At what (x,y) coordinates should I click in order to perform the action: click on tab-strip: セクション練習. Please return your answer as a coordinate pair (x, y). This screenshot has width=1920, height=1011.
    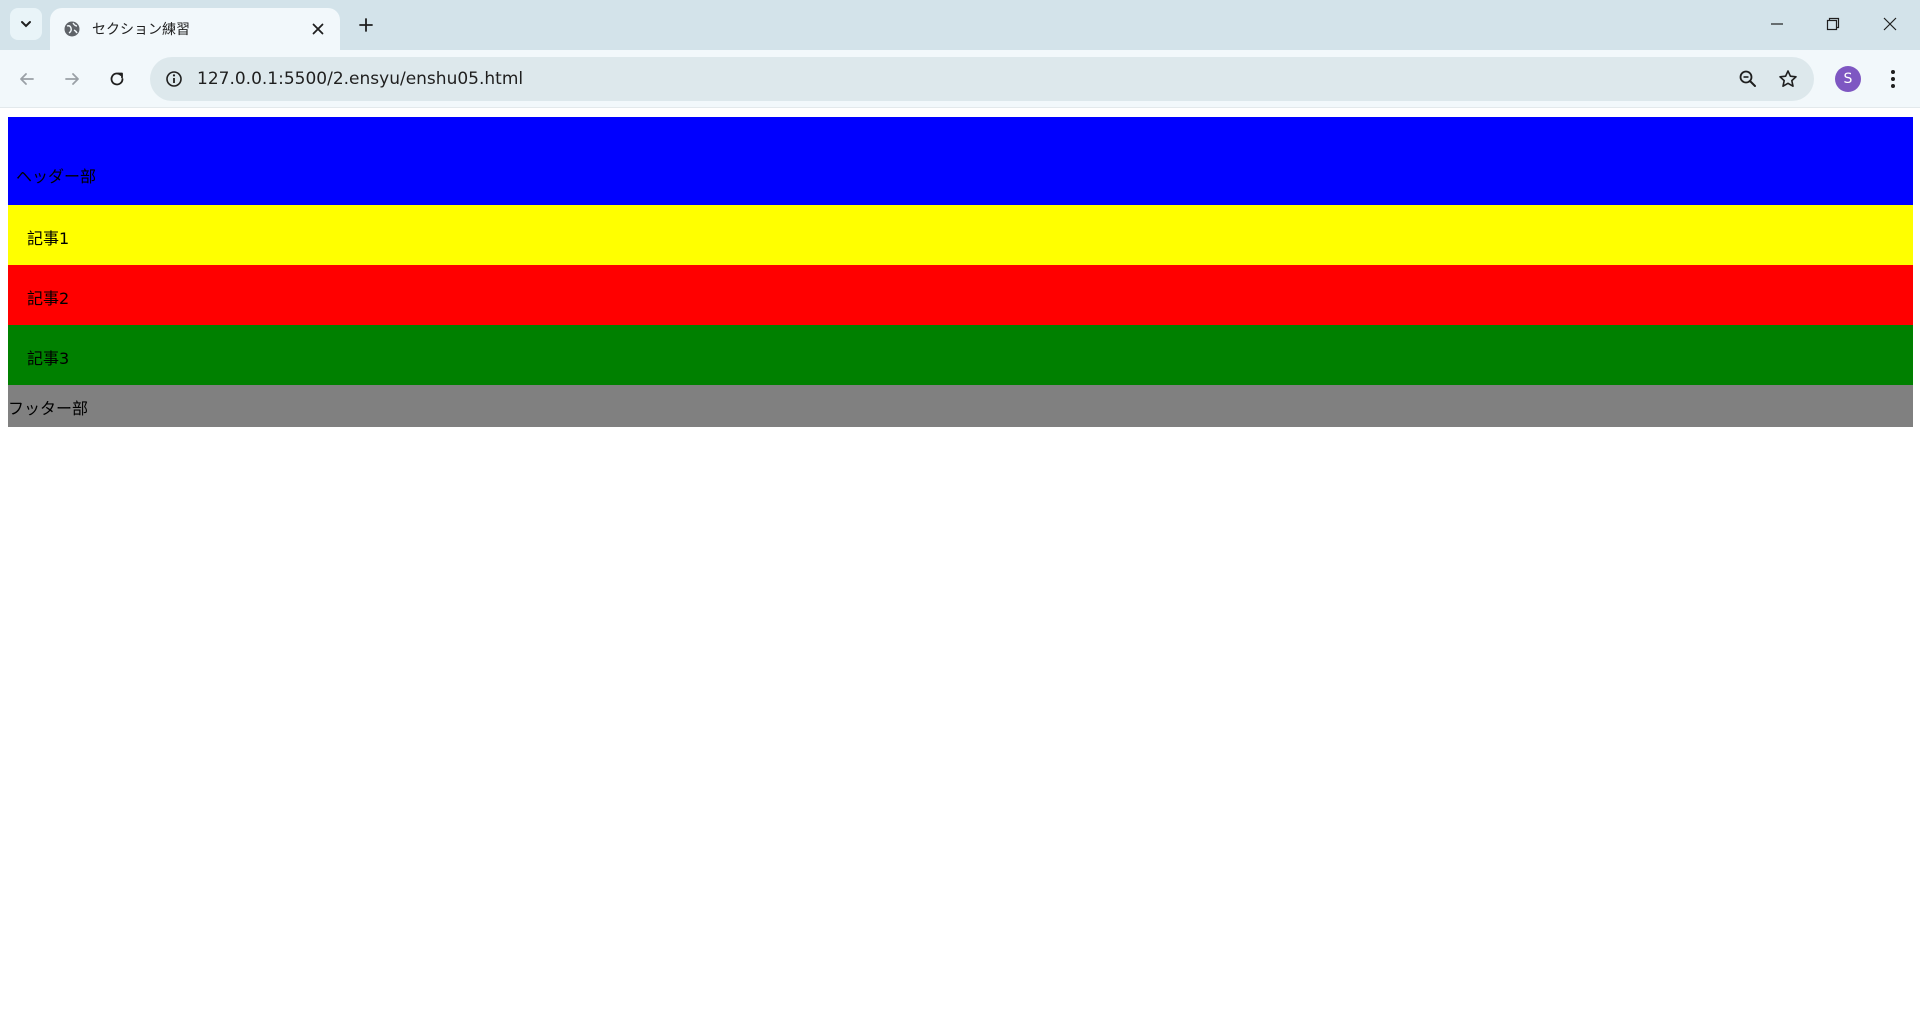
    Looking at the image, I should click on (960, 25).